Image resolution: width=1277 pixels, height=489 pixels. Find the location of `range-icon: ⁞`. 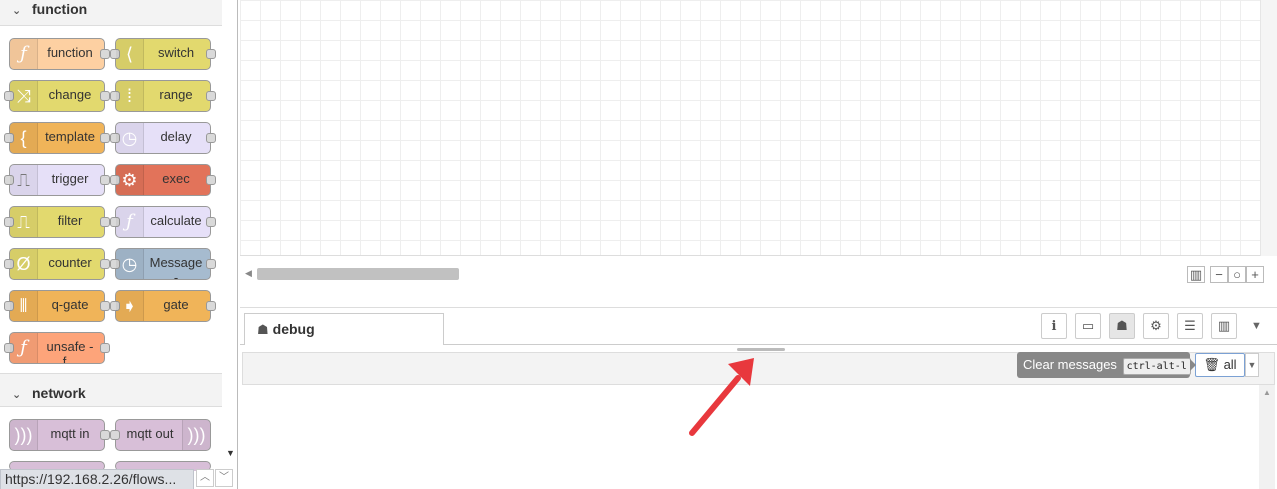

range-icon: ⁞ is located at coordinates (130, 96).